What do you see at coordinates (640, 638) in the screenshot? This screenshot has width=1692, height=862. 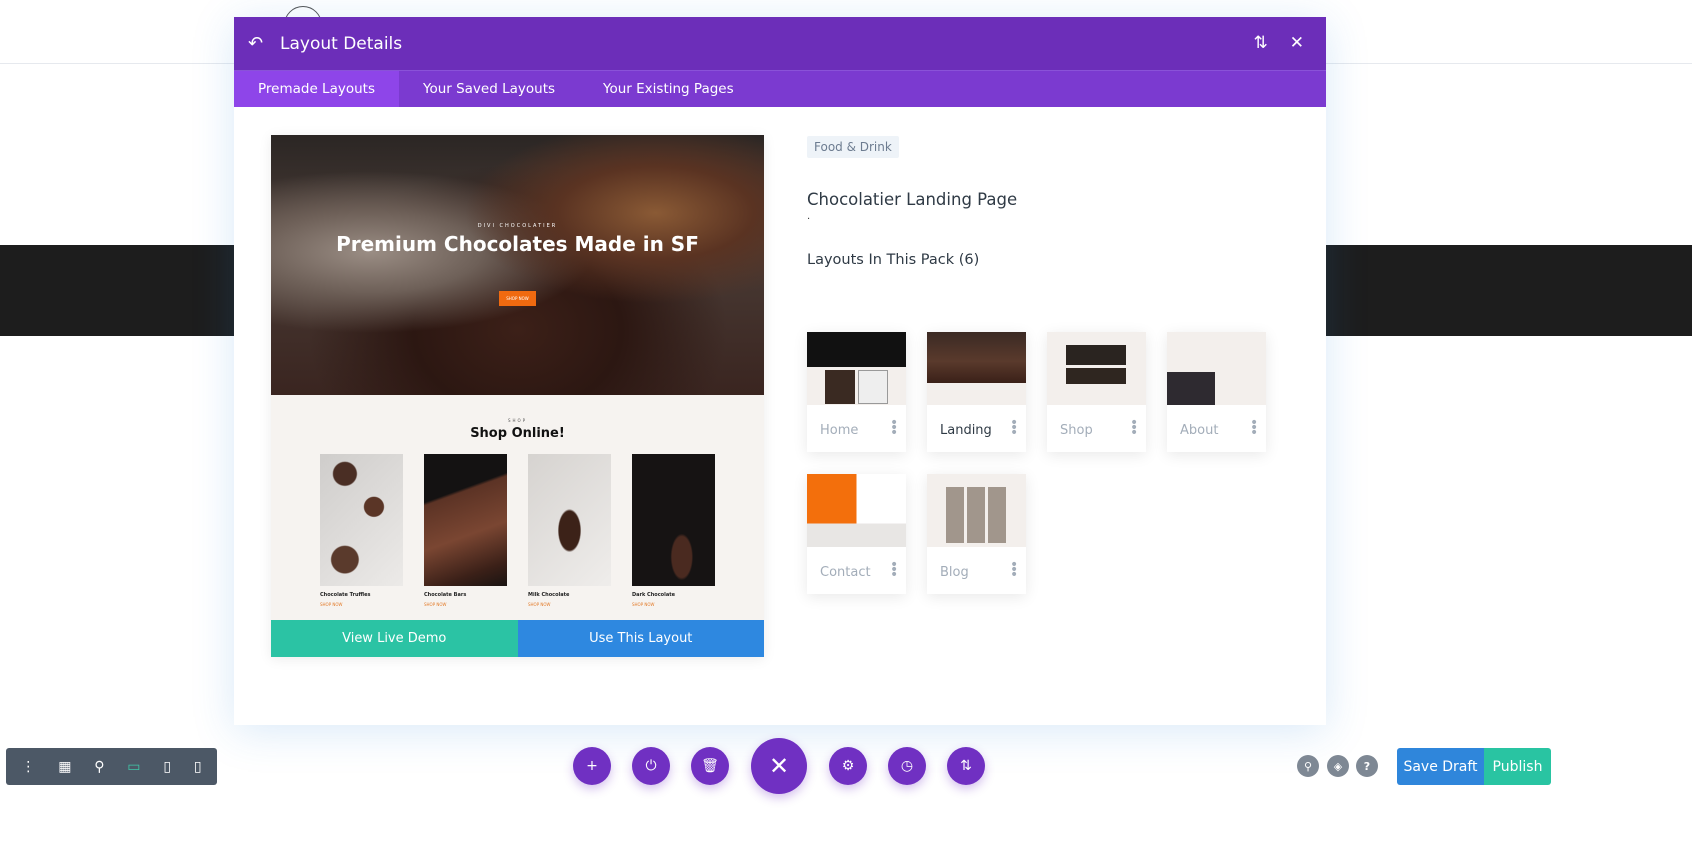 I see `use-this-layout-button: Use This Layout` at bounding box center [640, 638].